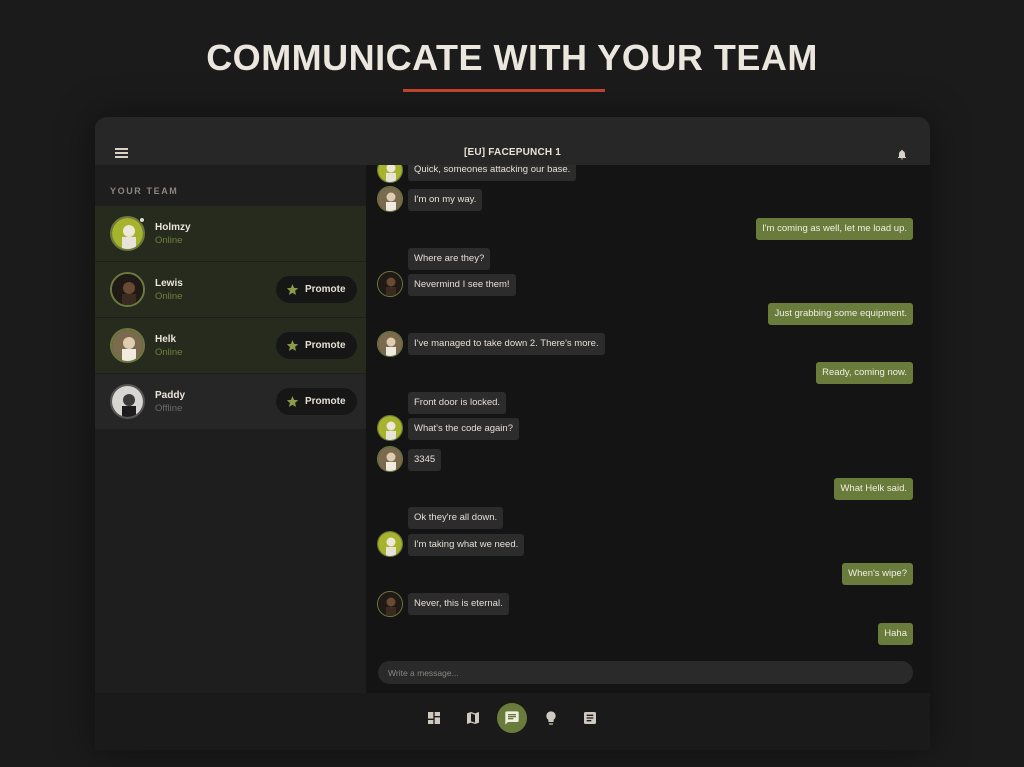  Describe the element at coordinates (144, 191) in the screenshot. I see `team-heading: YOUR TEAM` at that location.